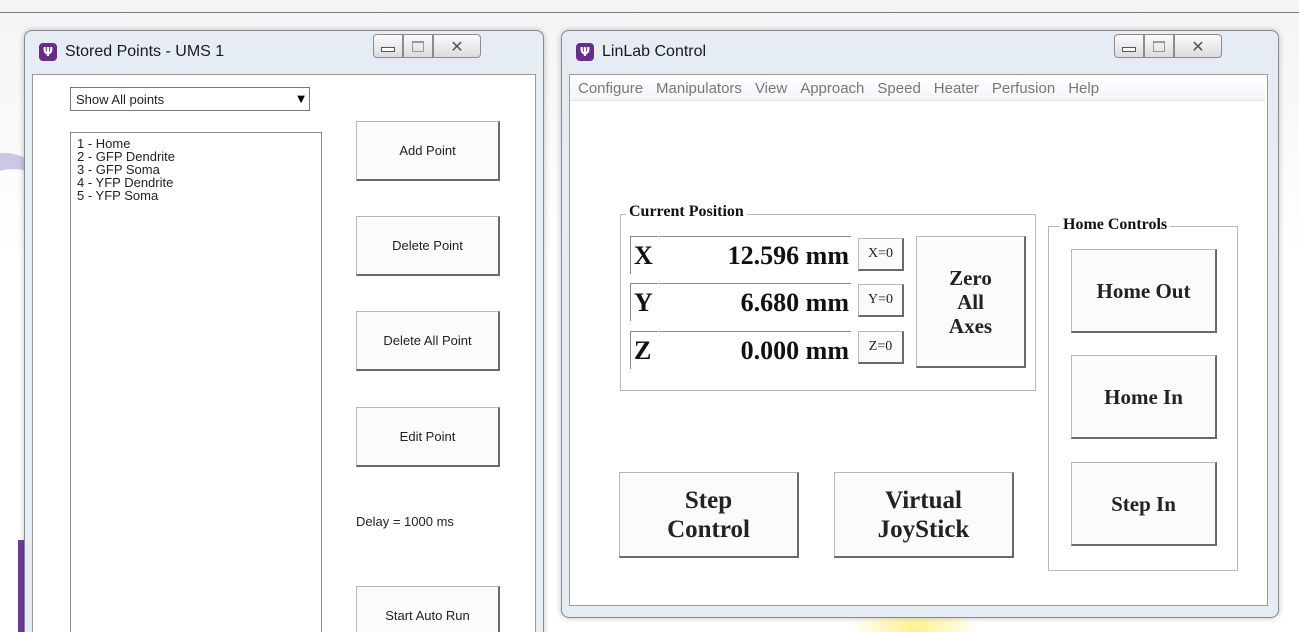 The image size is (1299, 632). What do you see at coordinates (955, 88) in the screenshot?
I see `menu-heater: Heater` at bounding box center [955, 88].